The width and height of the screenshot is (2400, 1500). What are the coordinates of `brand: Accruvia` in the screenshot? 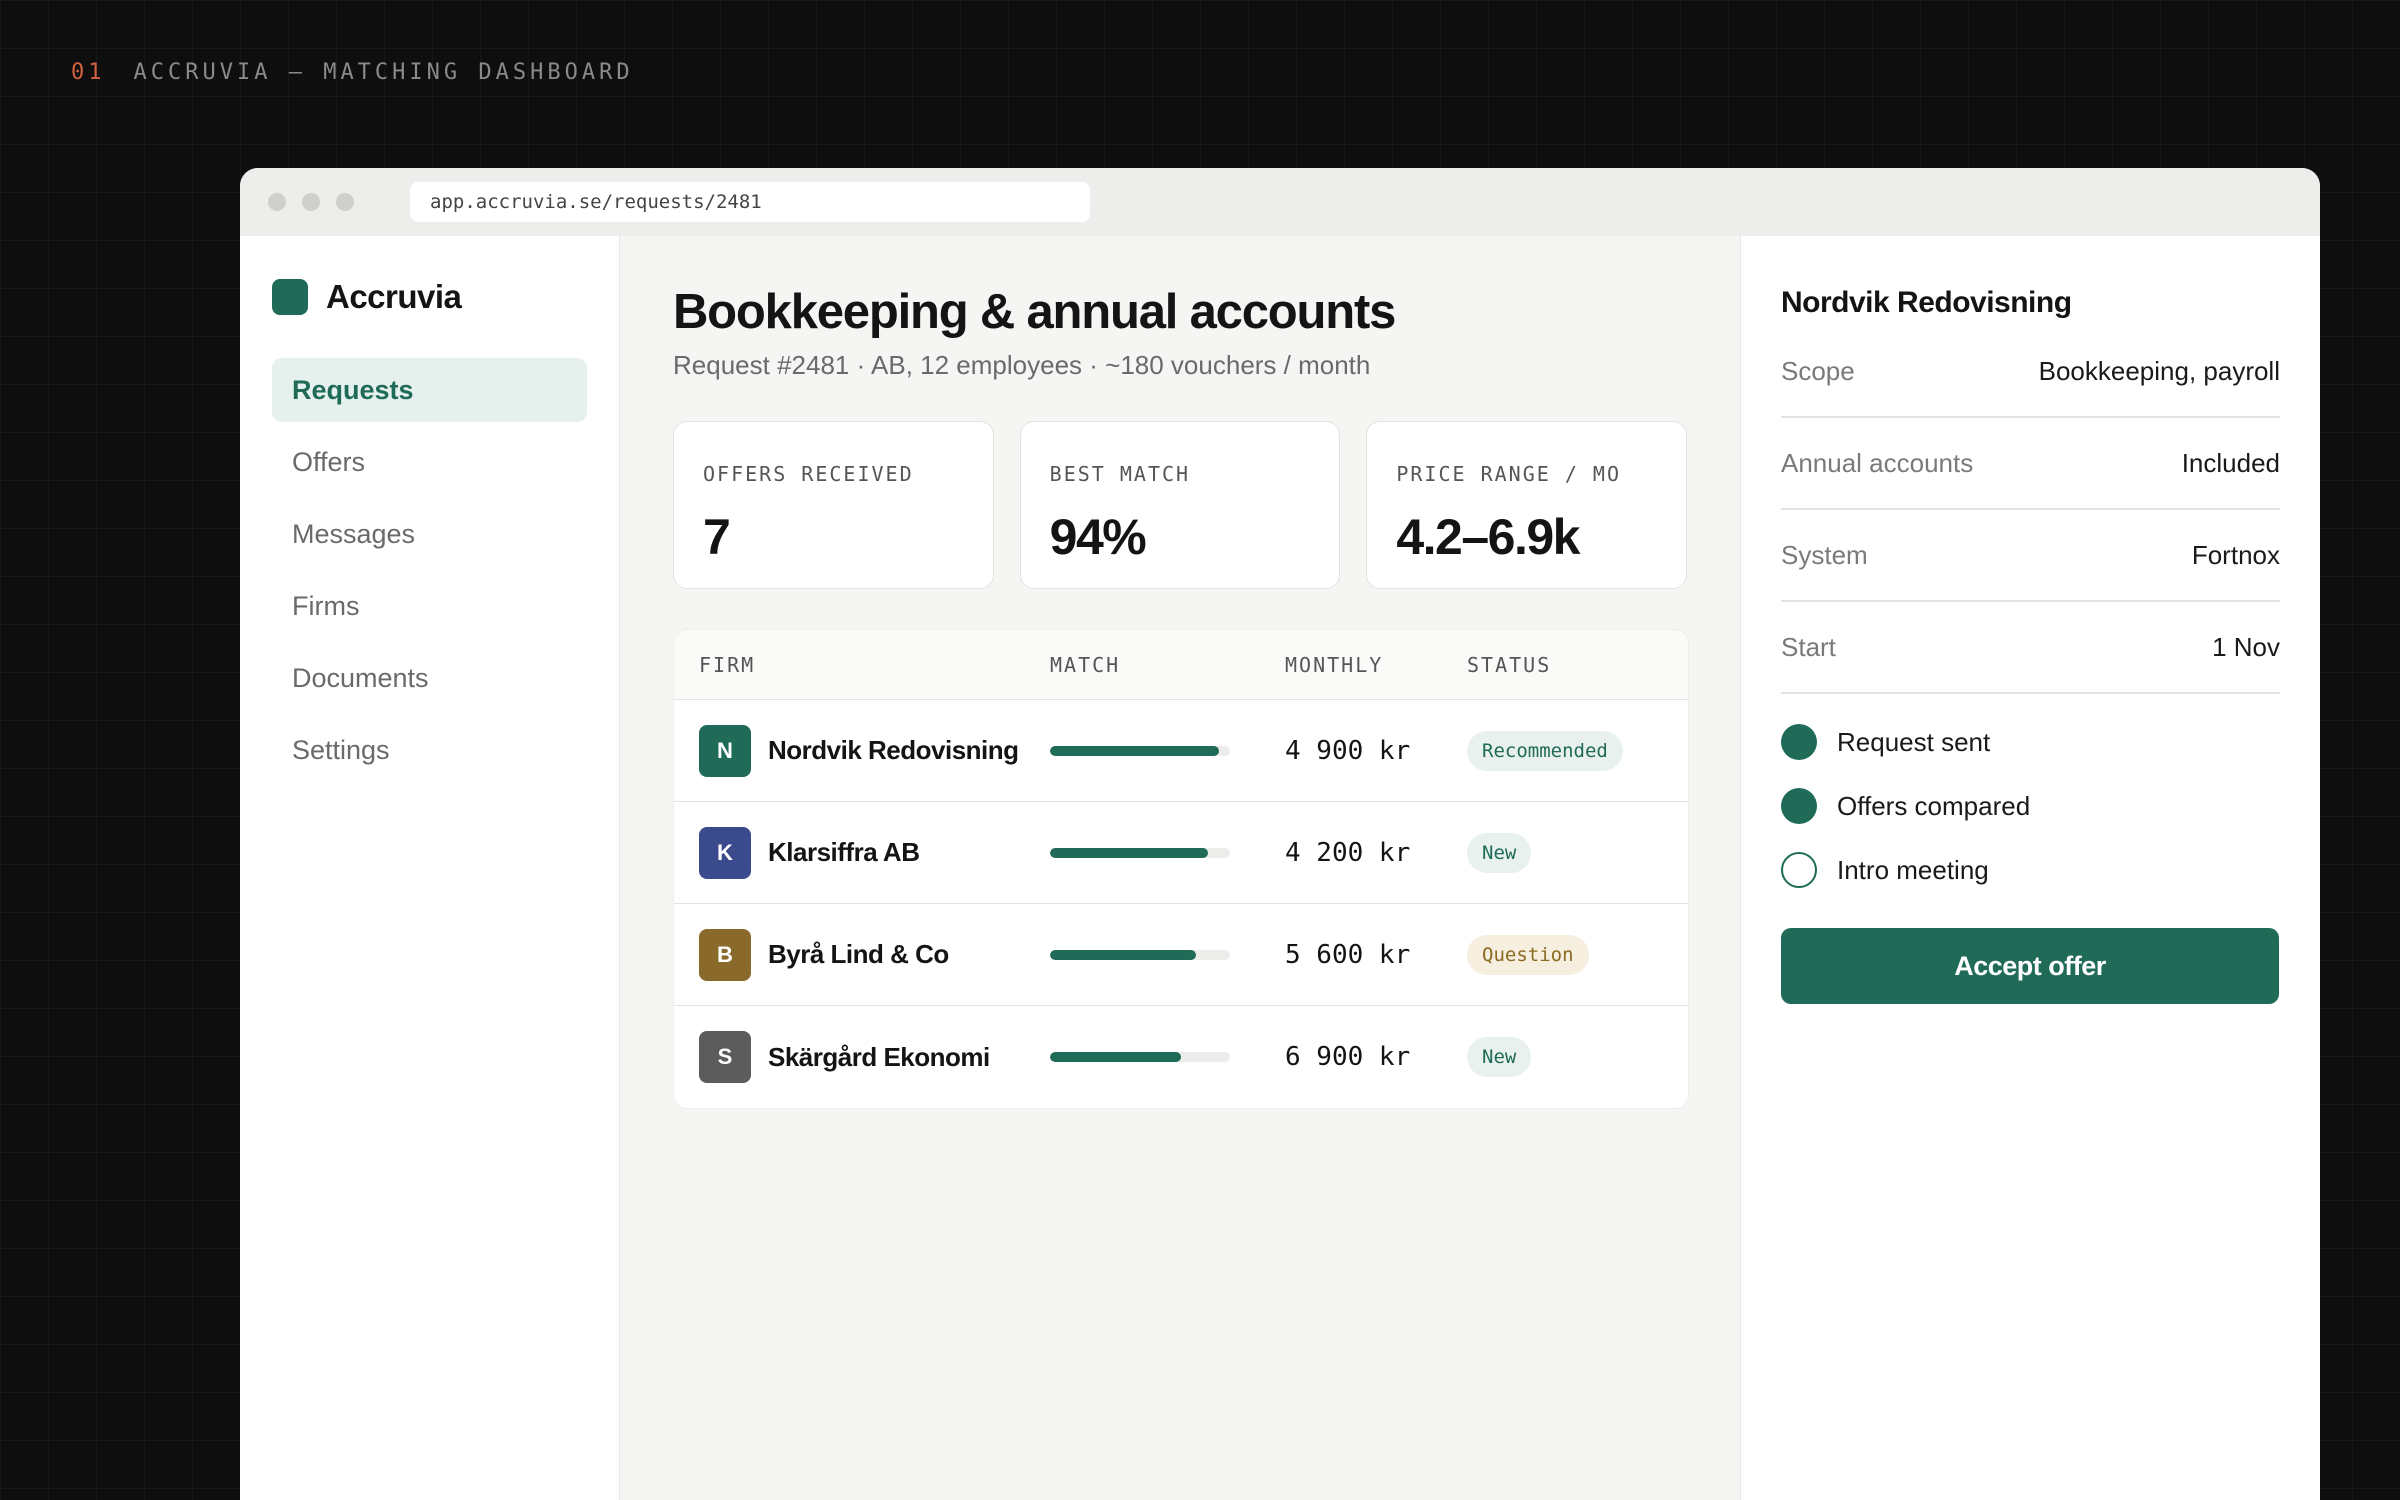 It's located at (429, 297).